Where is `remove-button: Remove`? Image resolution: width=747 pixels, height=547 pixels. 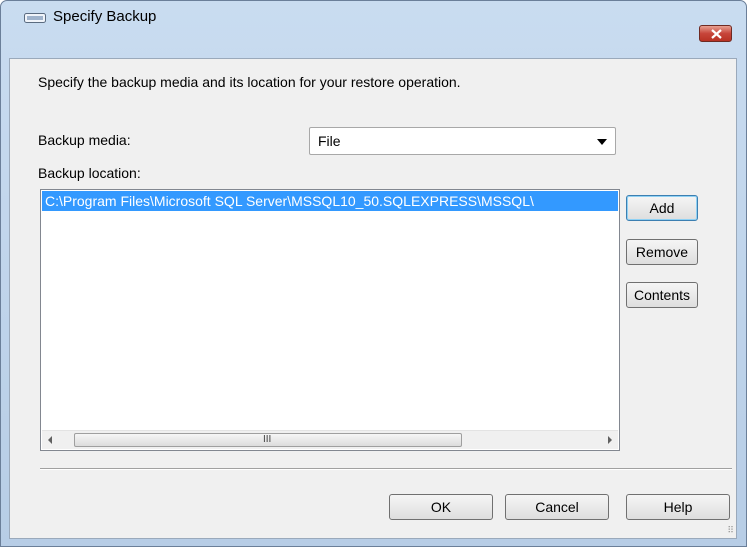 remove-button: Remove is located at coordinates (662, 252).